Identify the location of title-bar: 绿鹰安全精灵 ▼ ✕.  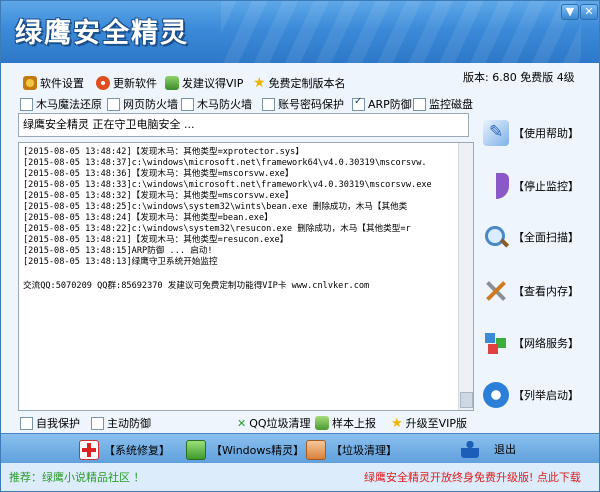
(300, 32).